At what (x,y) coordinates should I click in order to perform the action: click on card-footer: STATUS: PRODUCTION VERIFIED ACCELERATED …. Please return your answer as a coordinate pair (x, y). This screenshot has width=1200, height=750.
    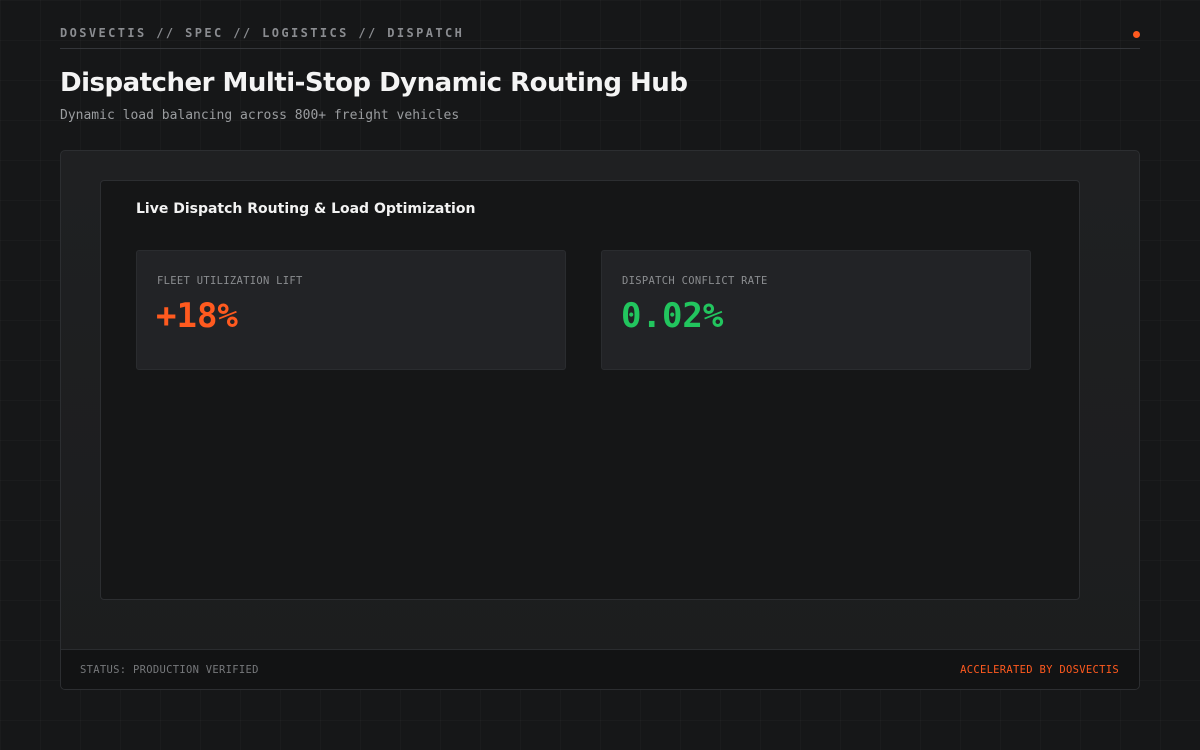
    Looking at the image, I should click on (600, 669).